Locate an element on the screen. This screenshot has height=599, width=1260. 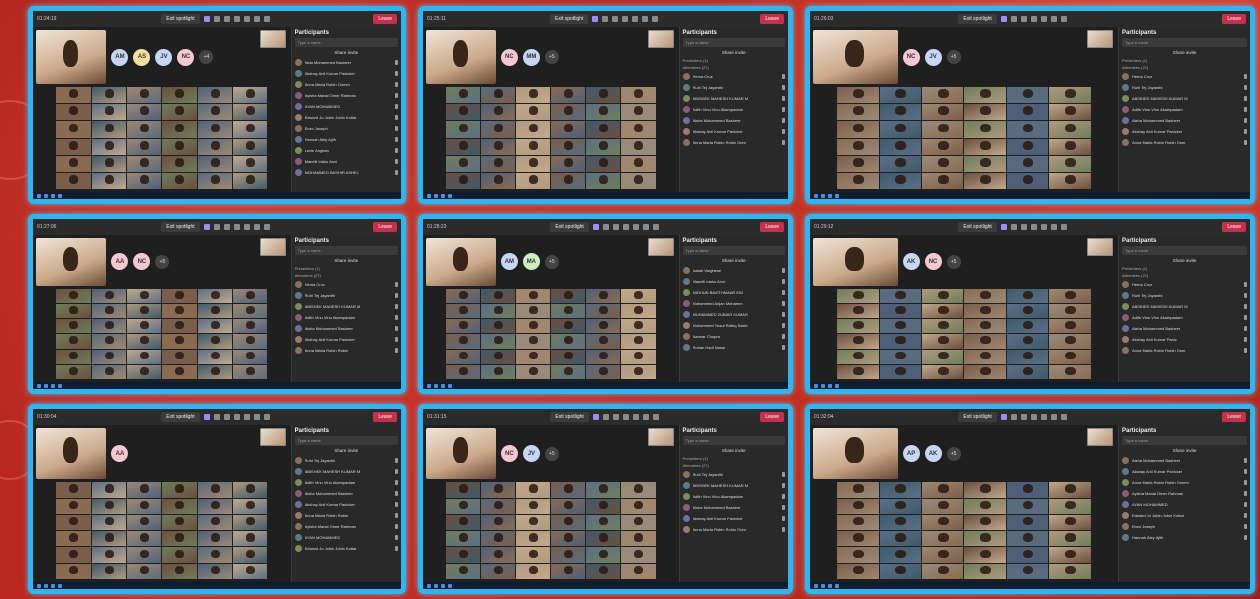
more-participants-button: +5 is located at coordinates (953, 261).